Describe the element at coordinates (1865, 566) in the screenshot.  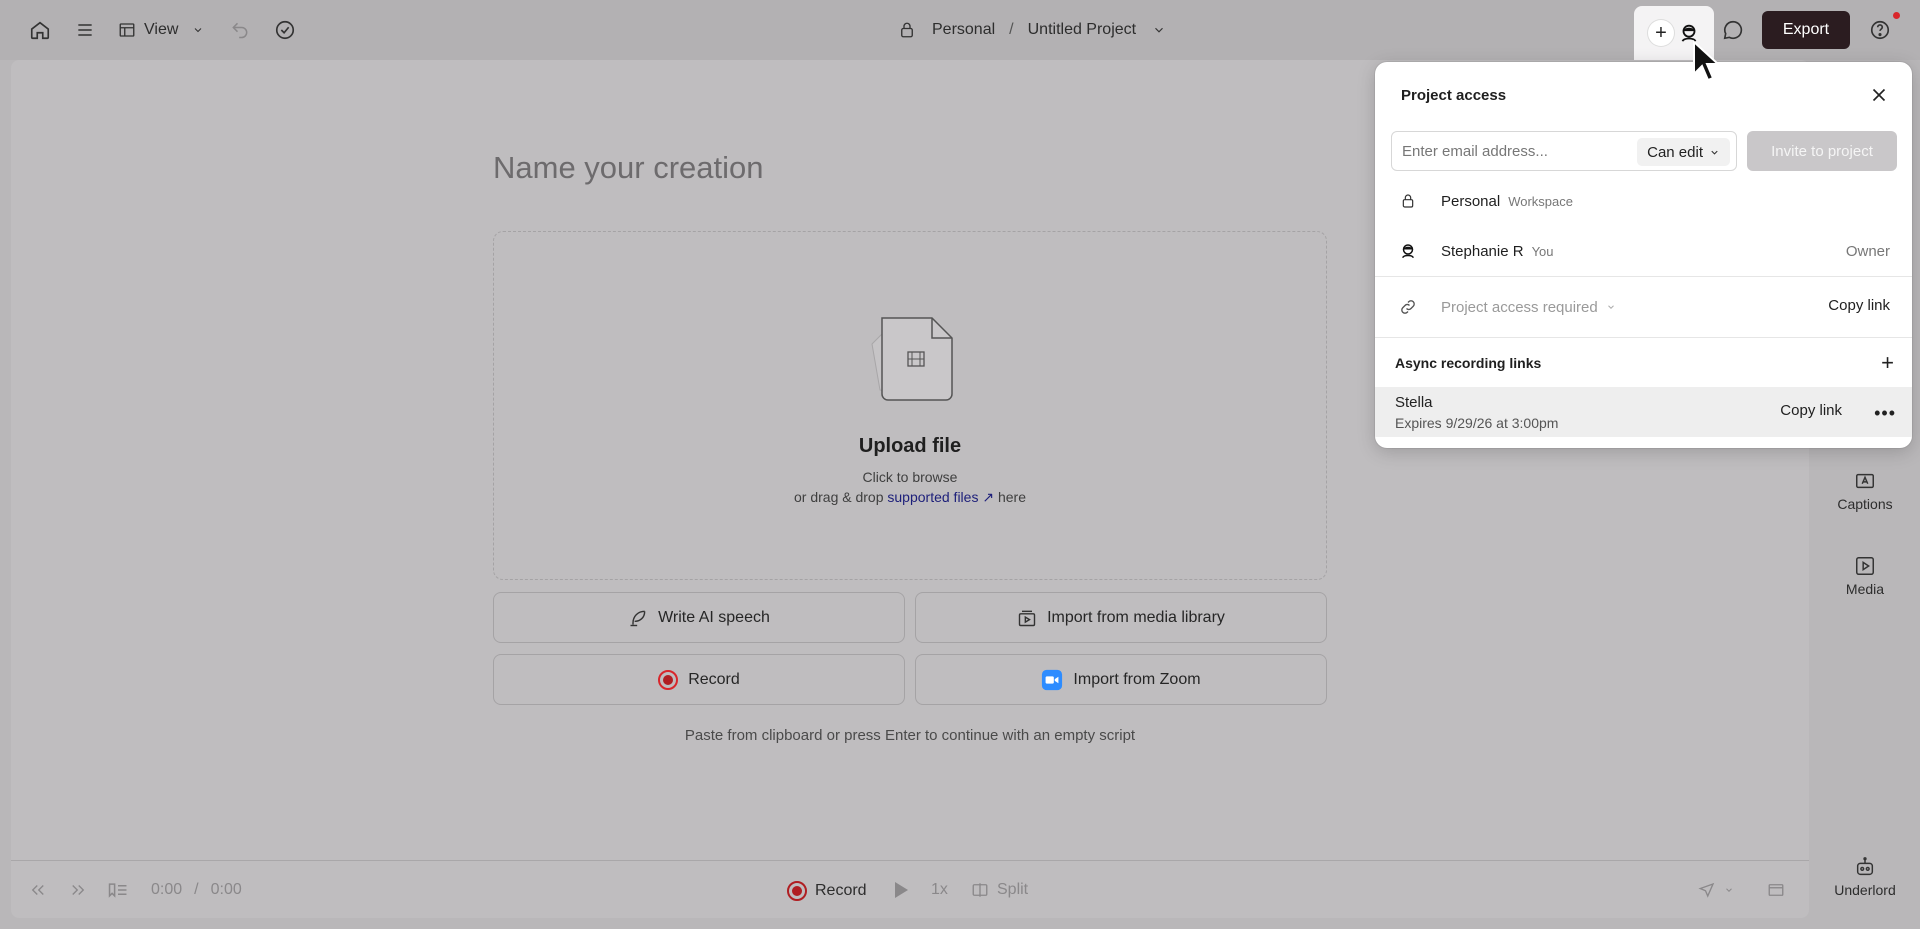
I see `media-icon` at that location.